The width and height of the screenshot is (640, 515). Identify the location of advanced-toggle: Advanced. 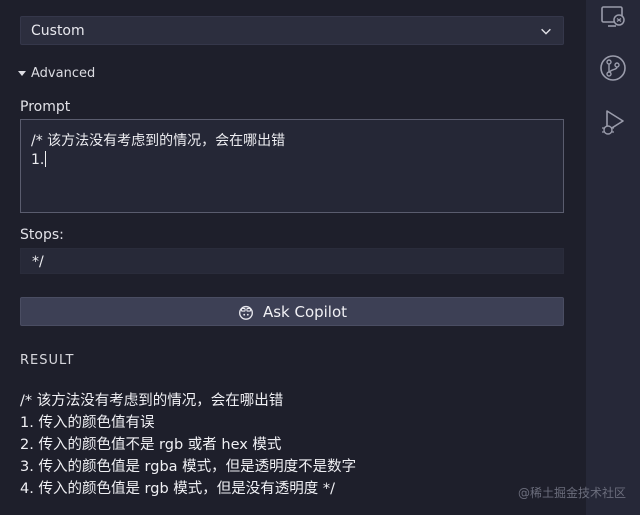
(56, 73).